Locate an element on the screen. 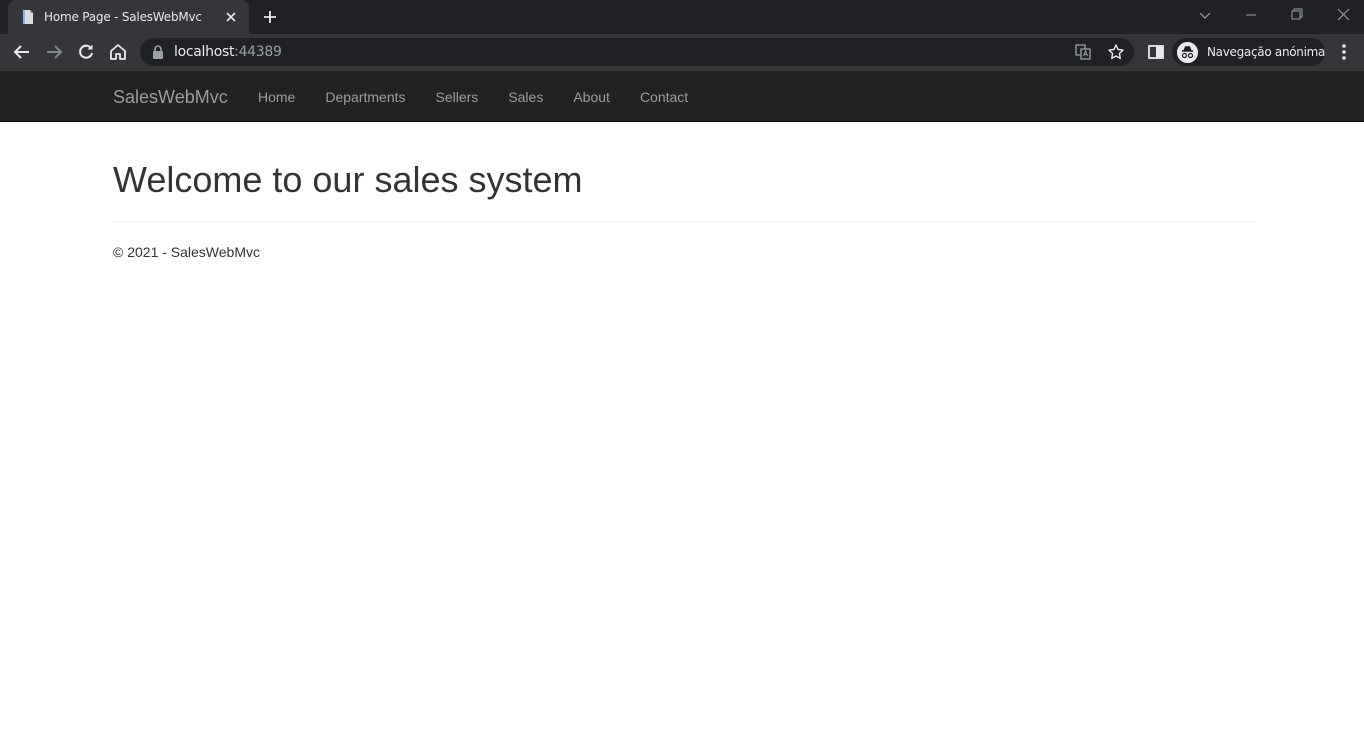  url-text: localhost:44389 is located at coordinates (228, 52).